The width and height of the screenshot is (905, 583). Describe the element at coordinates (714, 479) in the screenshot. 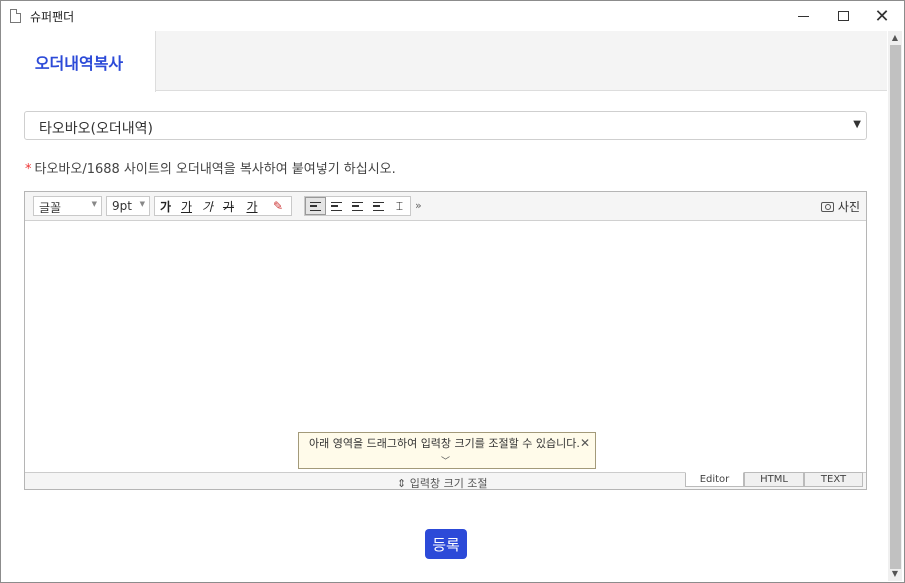

I see `mode-tab-editor: Editor` at that location.